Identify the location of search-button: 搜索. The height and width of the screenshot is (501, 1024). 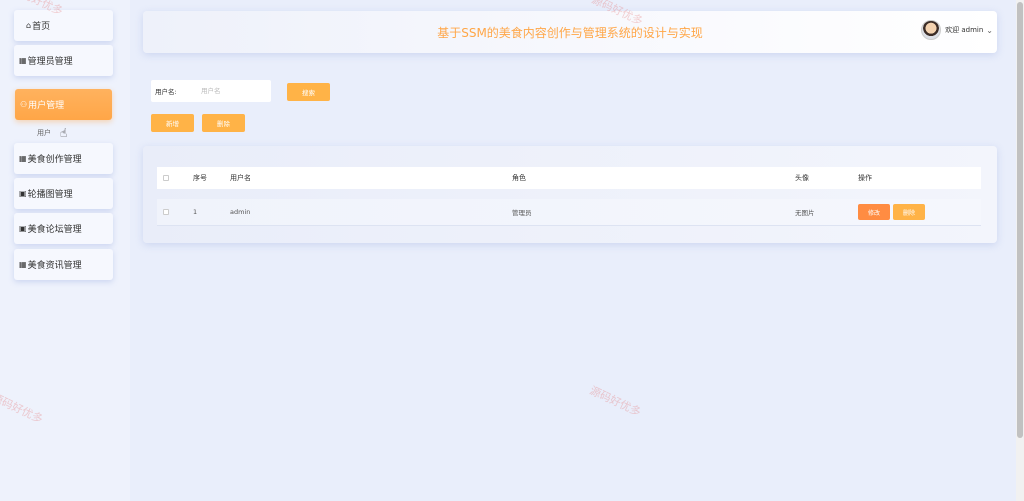
(308, 92).